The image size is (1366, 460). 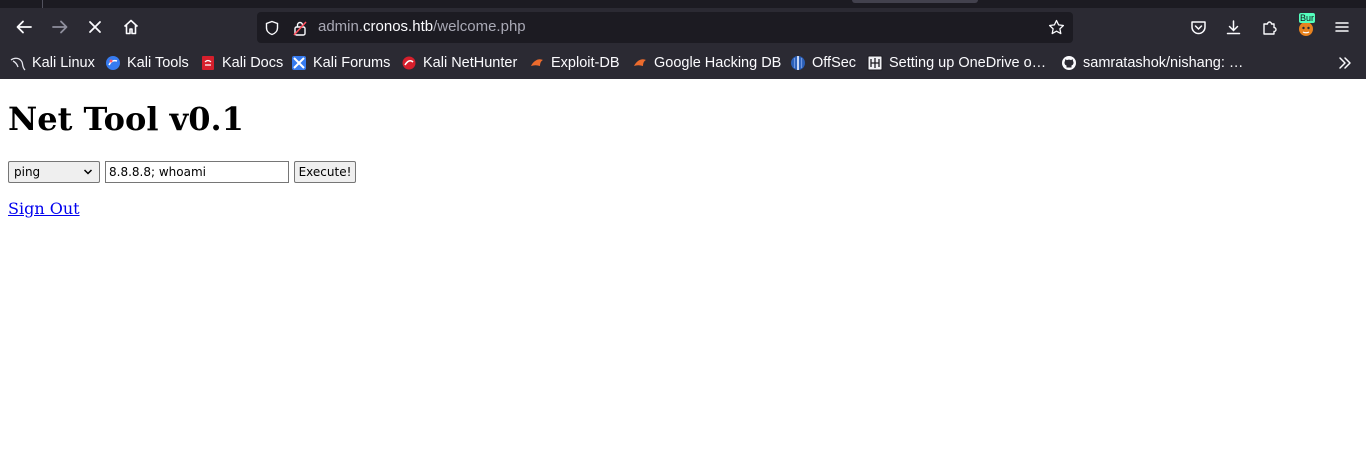 I want to click on back-button, so click(x=24, y=27).